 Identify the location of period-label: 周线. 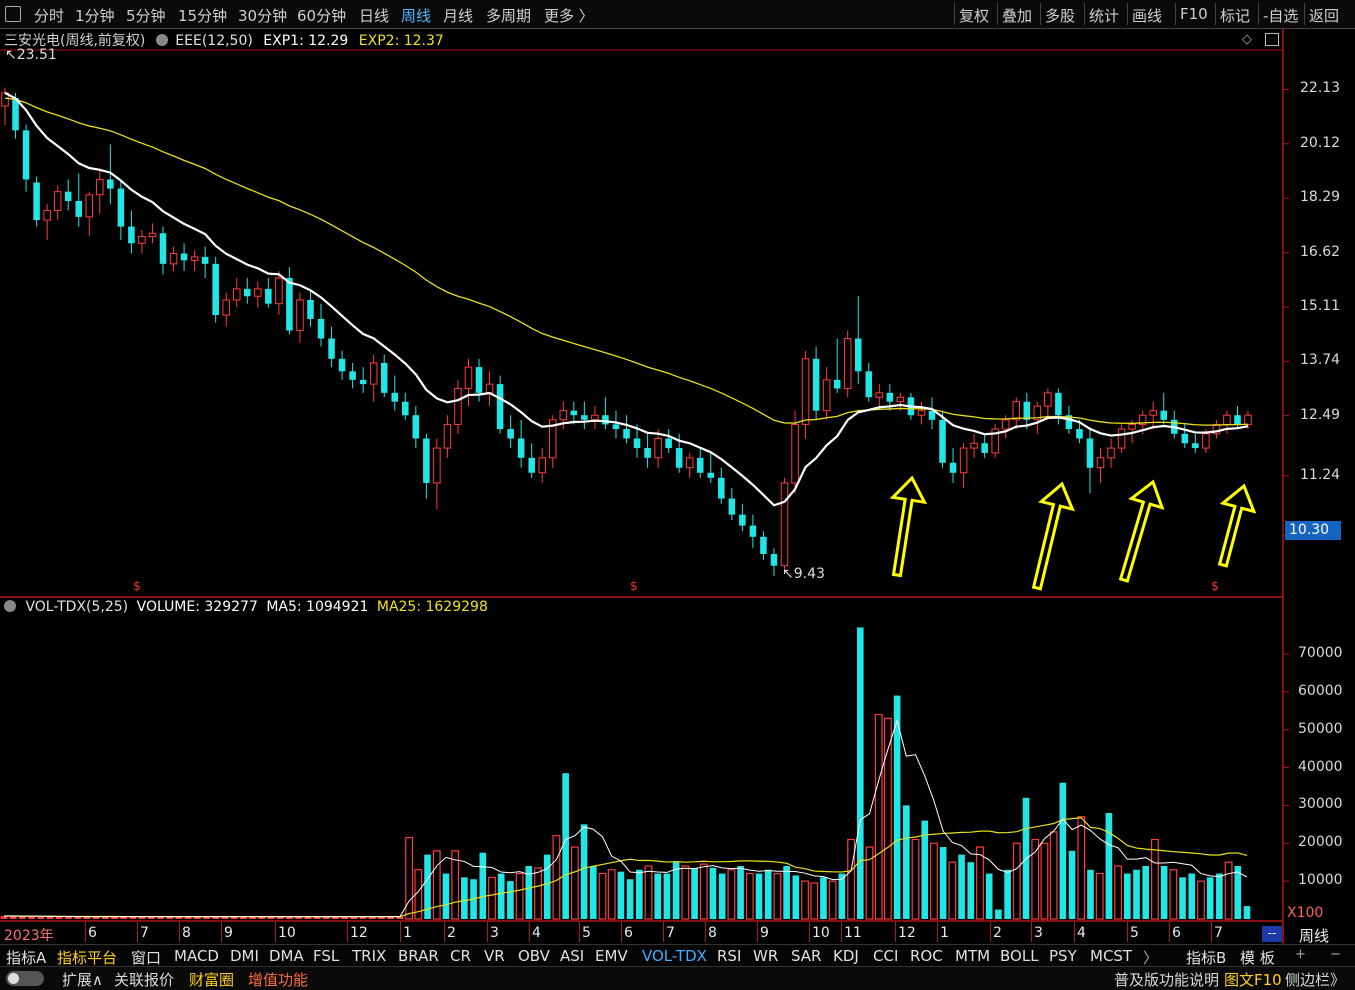
(1314, 935).